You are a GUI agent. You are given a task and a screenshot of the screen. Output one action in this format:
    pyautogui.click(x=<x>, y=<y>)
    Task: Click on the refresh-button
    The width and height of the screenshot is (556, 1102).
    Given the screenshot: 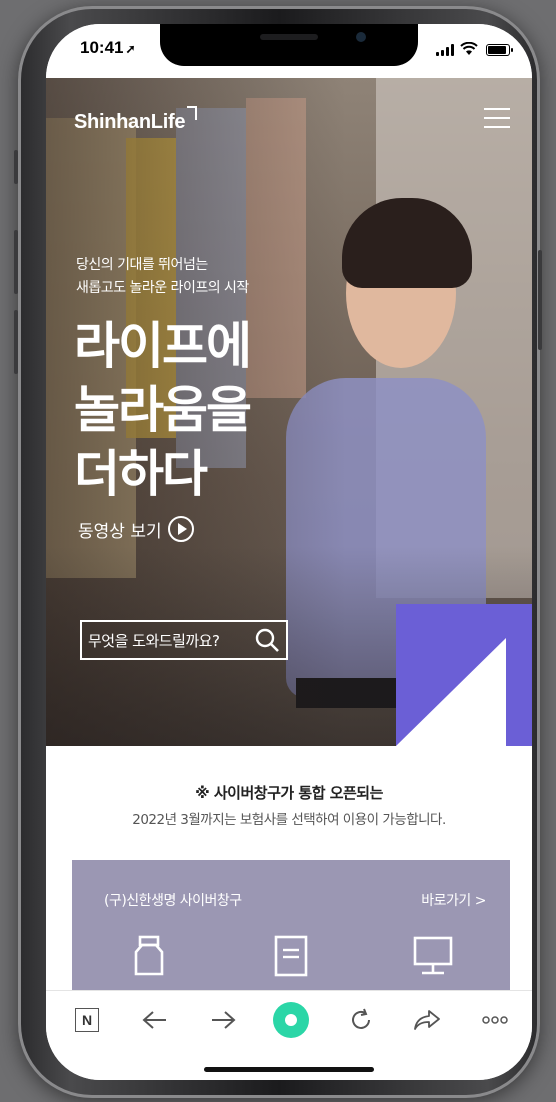 What is the action you would take?
    pyautogui.click(x=361, y=1020)
    